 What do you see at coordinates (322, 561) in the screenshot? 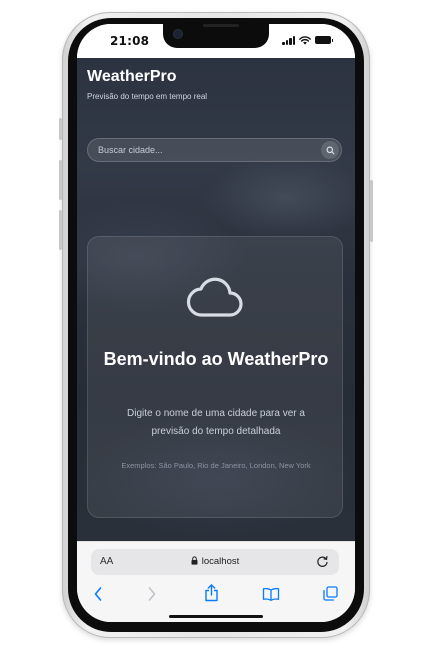
I see `reload-icon` at bounding box center [322, 561].